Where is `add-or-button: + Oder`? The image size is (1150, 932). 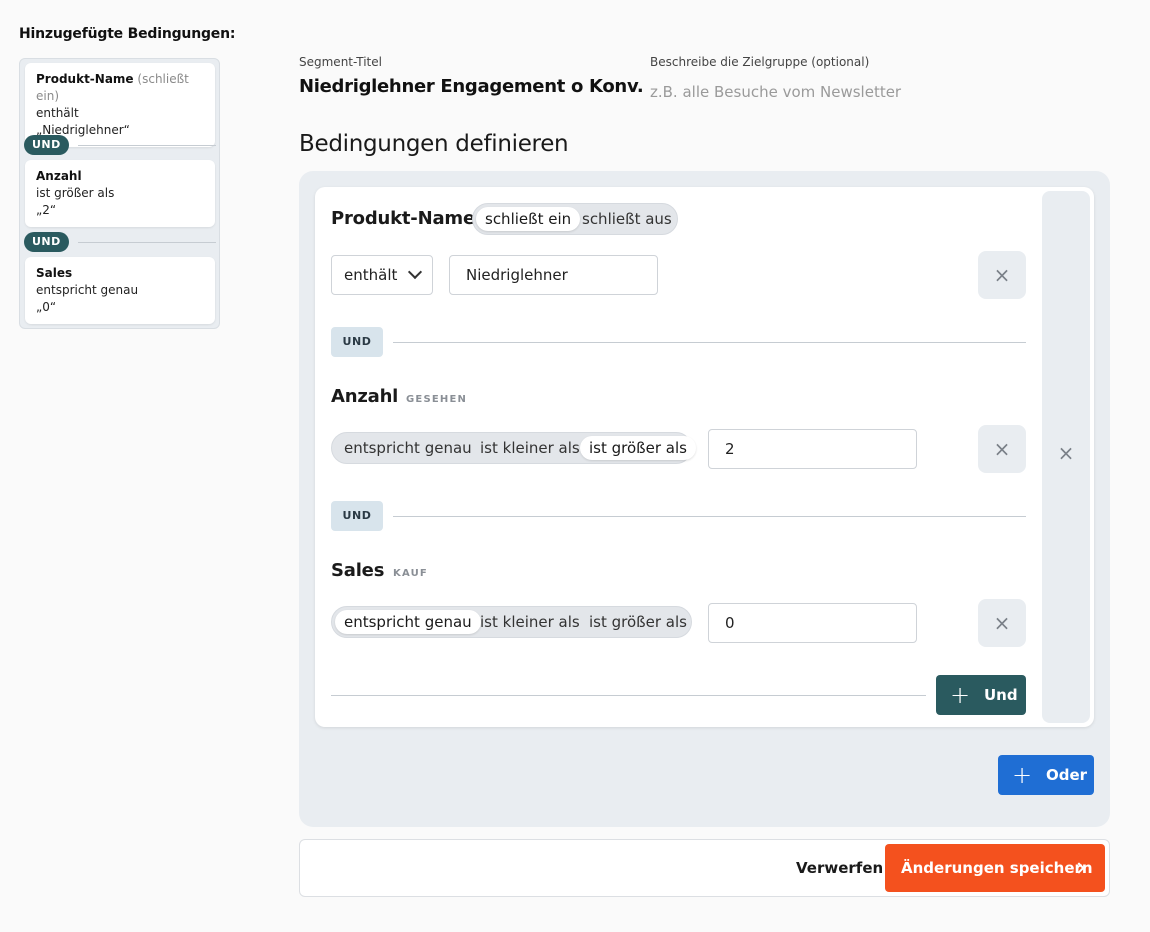 add-or-button: + Oder is located at coordinates (1046, 775).